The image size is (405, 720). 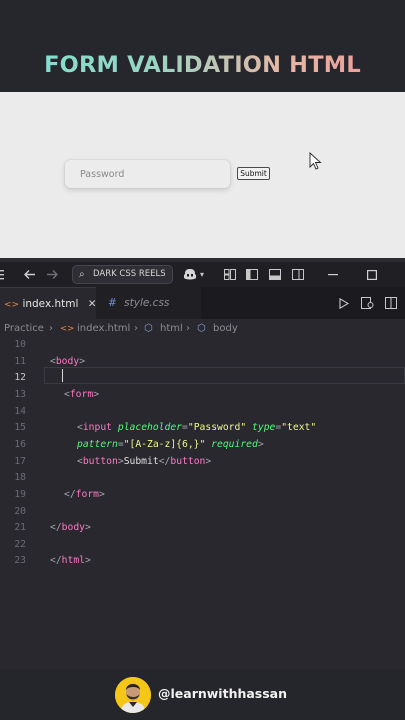 I want to click on code-line: <button>Submit</button>, so click(x=144, y=461).